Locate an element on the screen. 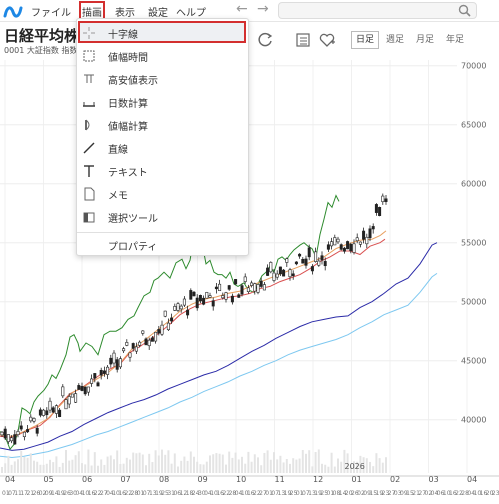  line-icon is located at coordinates (89, 148).